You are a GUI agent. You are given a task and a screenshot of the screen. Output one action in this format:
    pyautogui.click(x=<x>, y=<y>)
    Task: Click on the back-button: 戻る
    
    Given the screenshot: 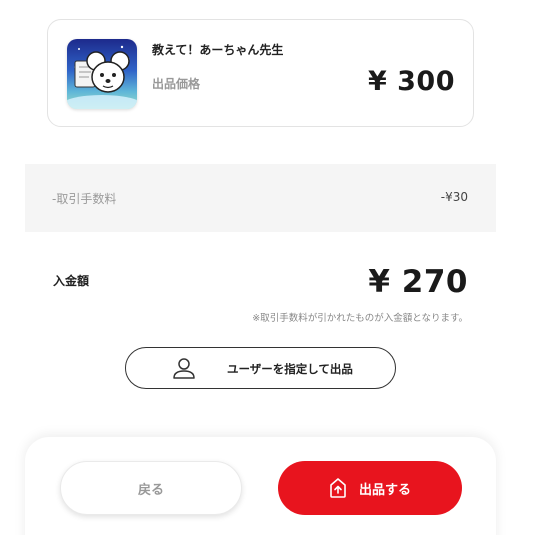 What is the action you would take?
    pyautogui.click(x=151, y=488)
    